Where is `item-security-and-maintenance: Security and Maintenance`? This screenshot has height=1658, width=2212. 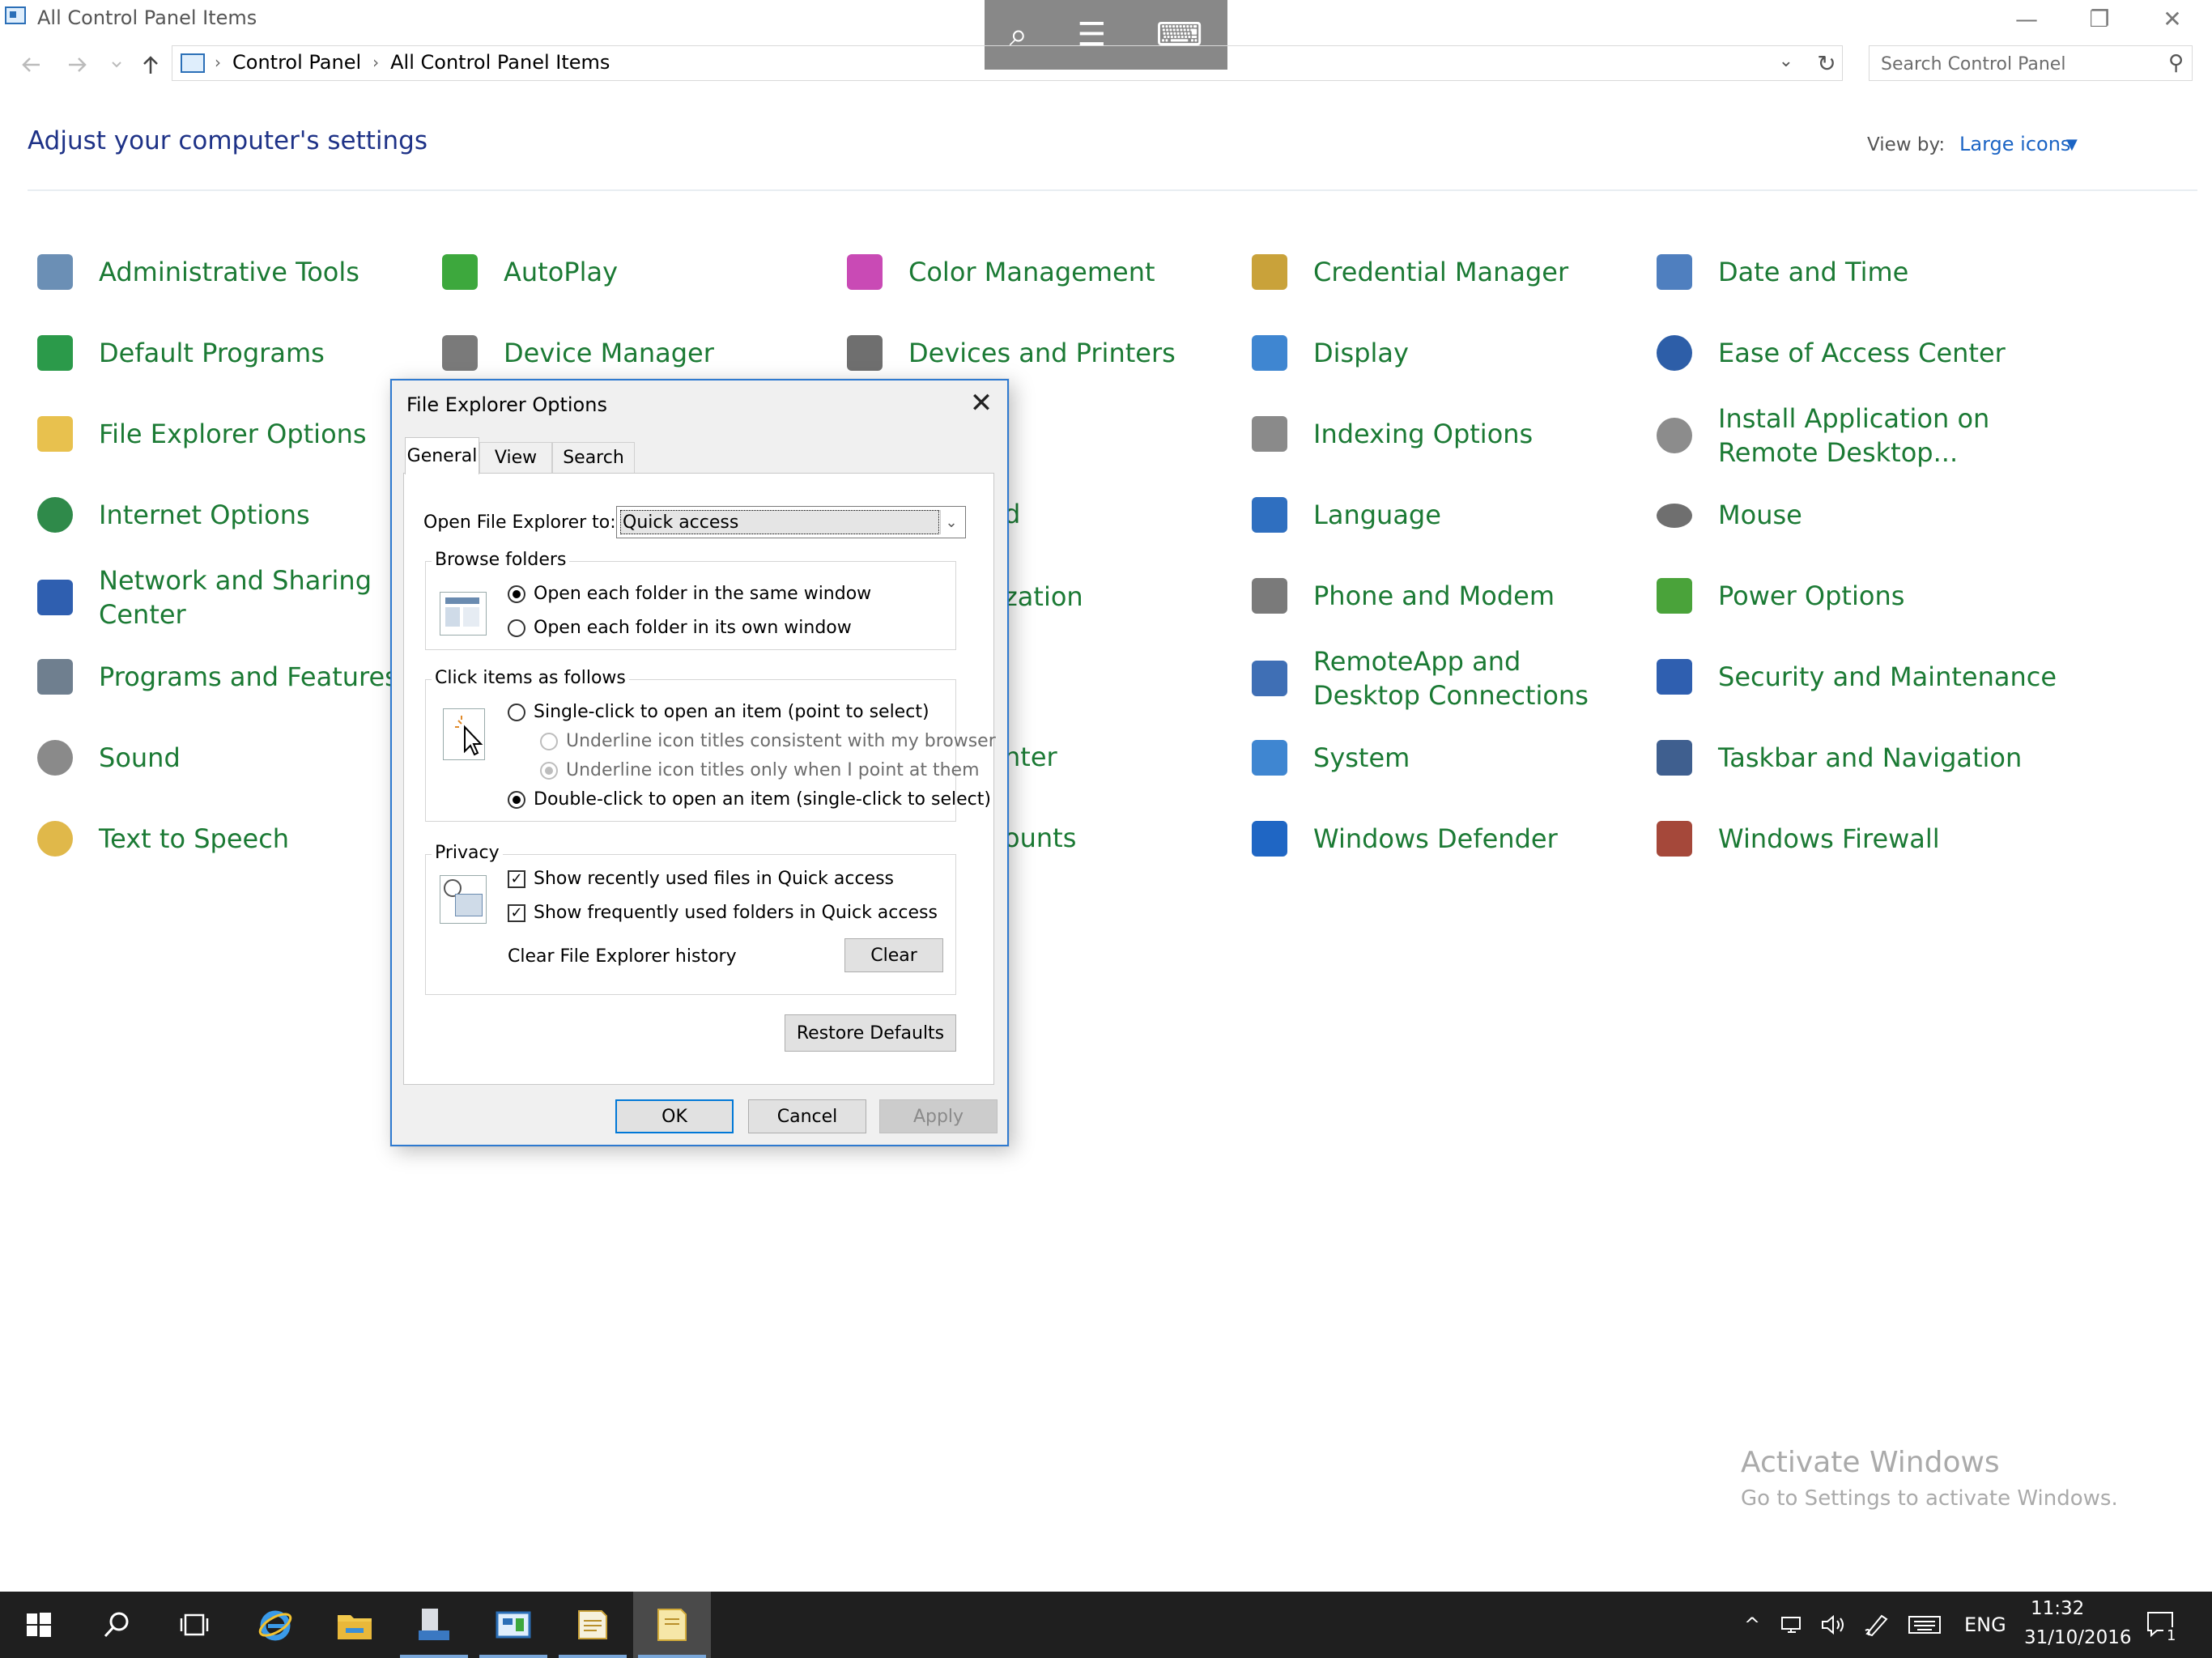
item-security-and-maintenance: Security and Maintenance is located at coordinates (1854, 677).